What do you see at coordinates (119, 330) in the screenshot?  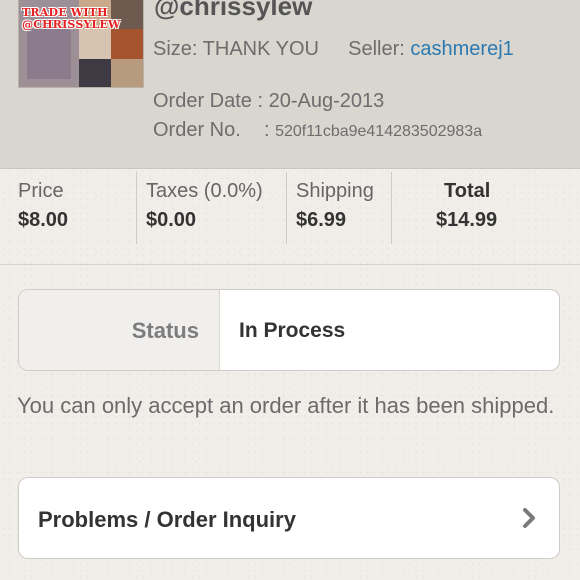 I see `status-label-cell: Status` at bounding box center [119, 330].